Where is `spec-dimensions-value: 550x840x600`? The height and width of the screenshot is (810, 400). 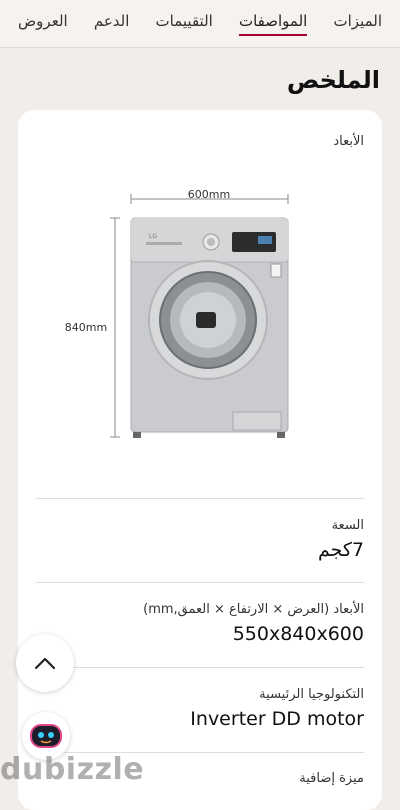
spec-dimensions-value: 550x840x600 is located at coordinates (298, 634).